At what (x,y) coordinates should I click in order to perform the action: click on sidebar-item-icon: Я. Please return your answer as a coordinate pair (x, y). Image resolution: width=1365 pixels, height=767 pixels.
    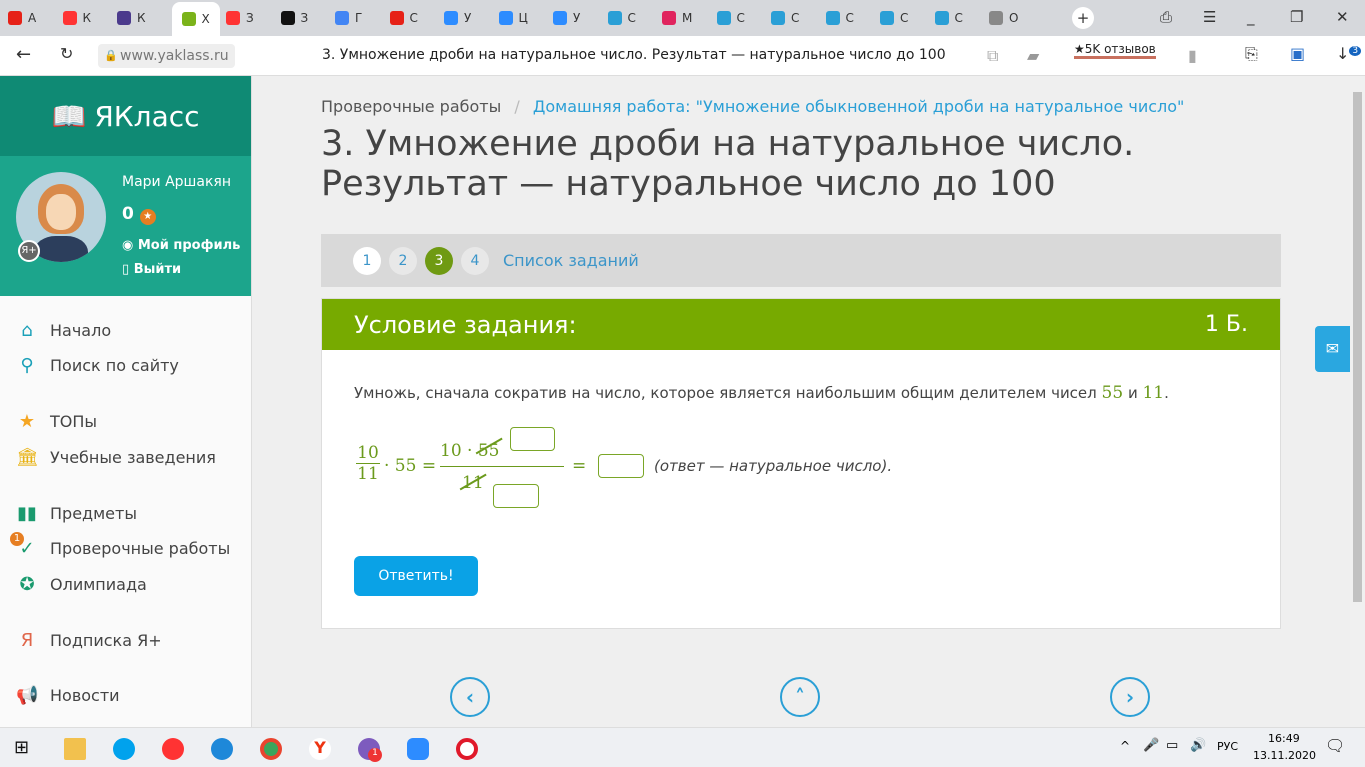
    Looking at the image, I should click on (27, 640).